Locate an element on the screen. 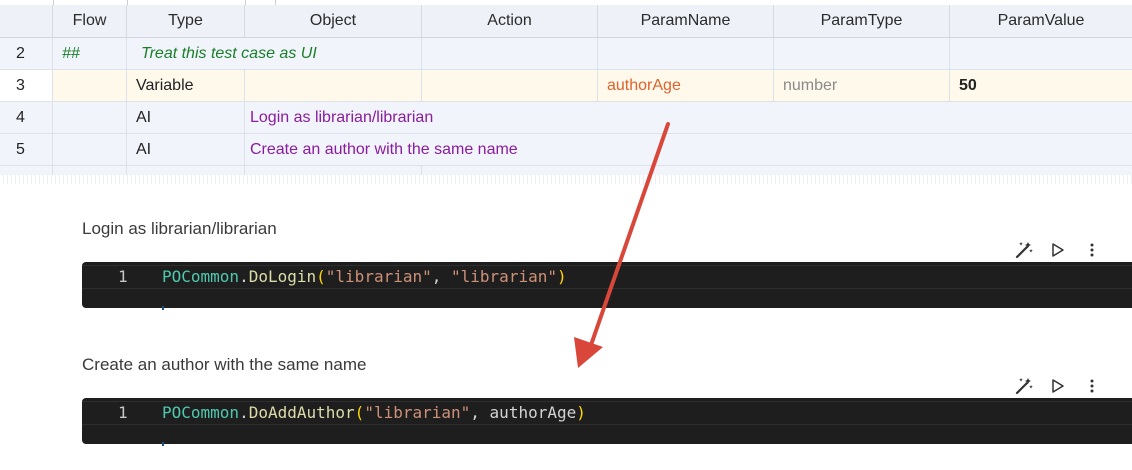  column-header-paramvalue: ParamValue is located at coordinates (1041, 21).